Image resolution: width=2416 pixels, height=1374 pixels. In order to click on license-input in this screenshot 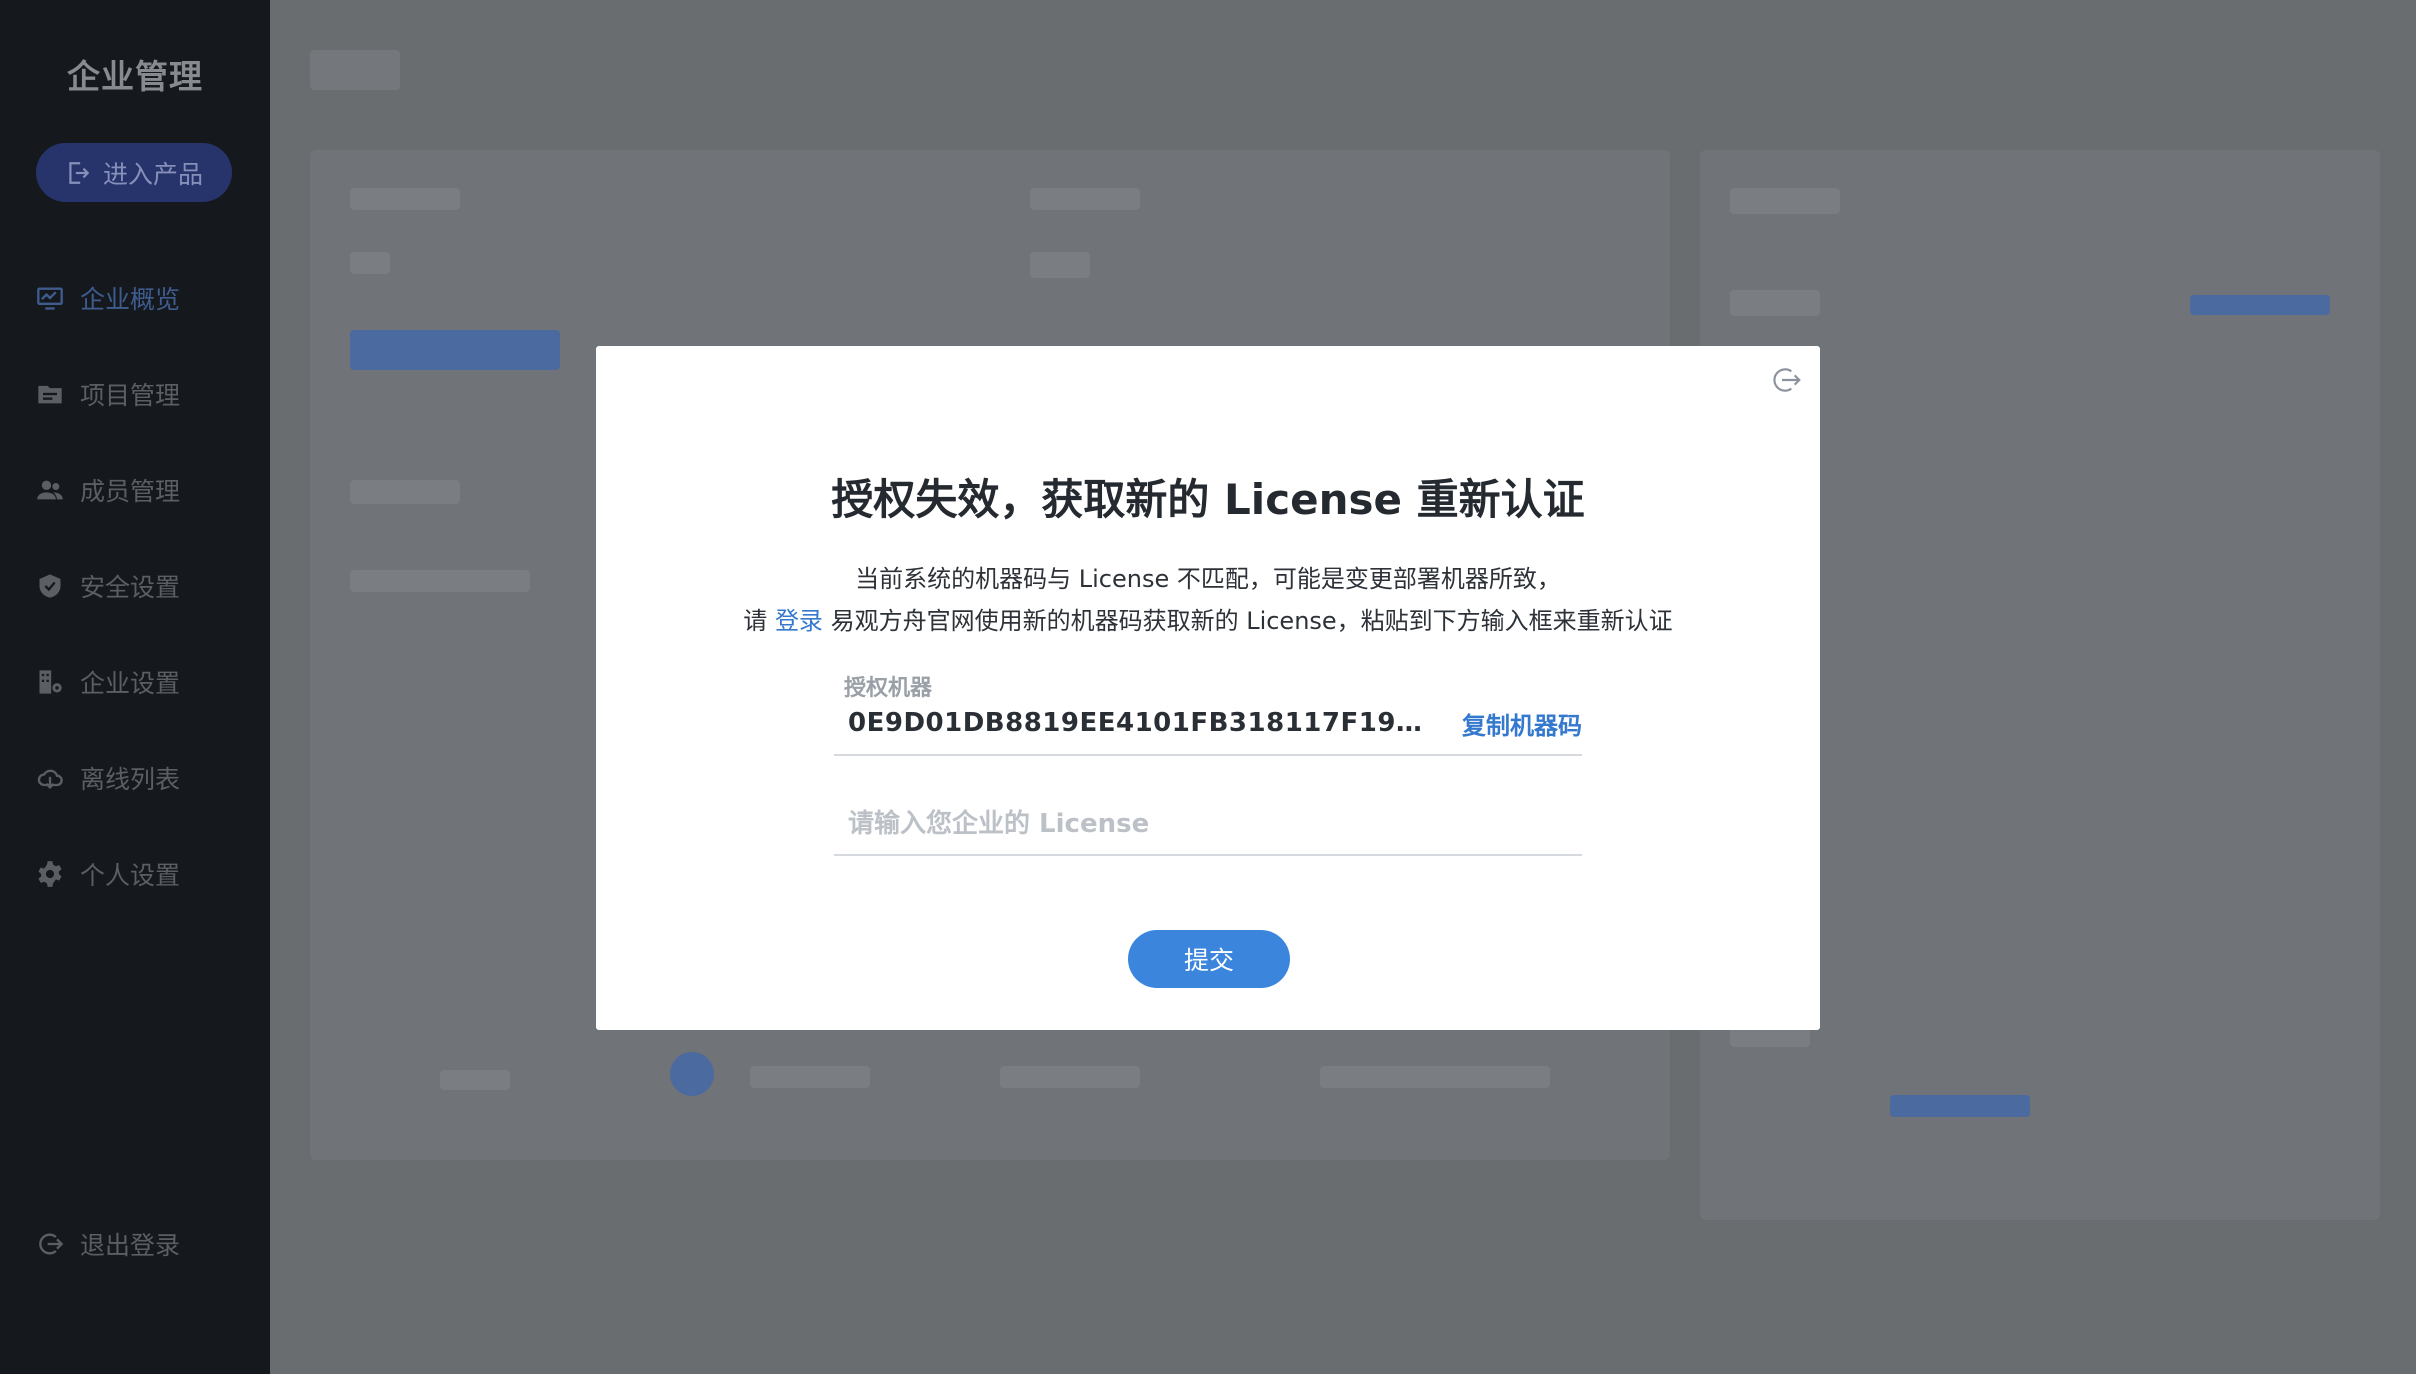, I will do `click(1208, 824)`.